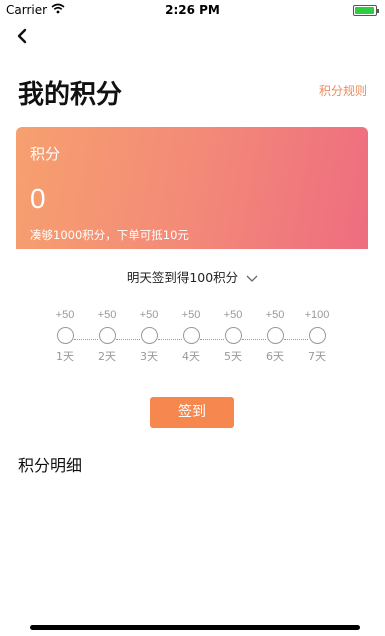 This screenshot has height=636, width=385. Describe the element at coordinates (149, 356) in the screenshot. I see `day-label: 3天` at that location.